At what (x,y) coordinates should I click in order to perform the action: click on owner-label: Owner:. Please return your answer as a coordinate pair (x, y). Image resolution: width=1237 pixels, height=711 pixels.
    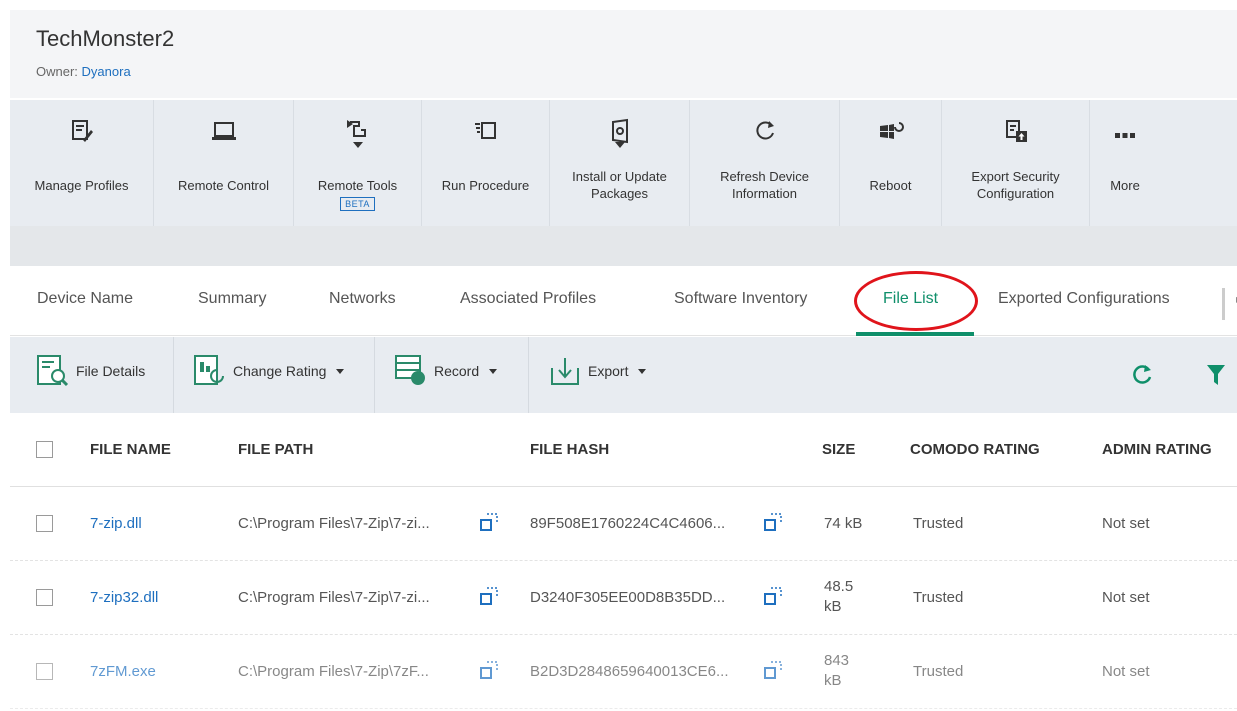
    Looking at the image, I should click on (57, 71).